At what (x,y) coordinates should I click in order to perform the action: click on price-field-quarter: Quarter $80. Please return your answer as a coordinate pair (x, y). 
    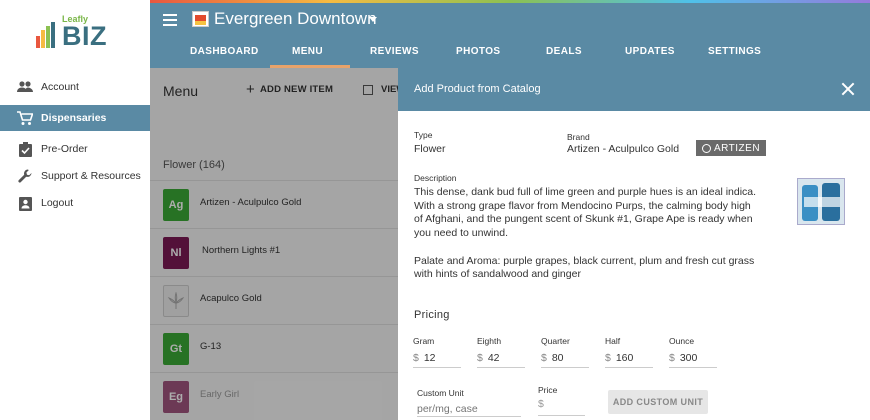
    Looking at the image, I should click on (565, 352).